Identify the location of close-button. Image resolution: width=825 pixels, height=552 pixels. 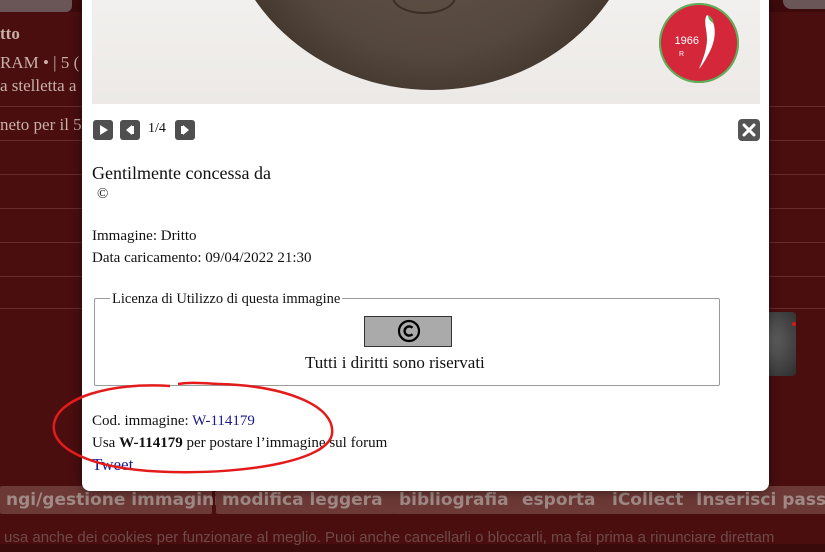
(749, 130).